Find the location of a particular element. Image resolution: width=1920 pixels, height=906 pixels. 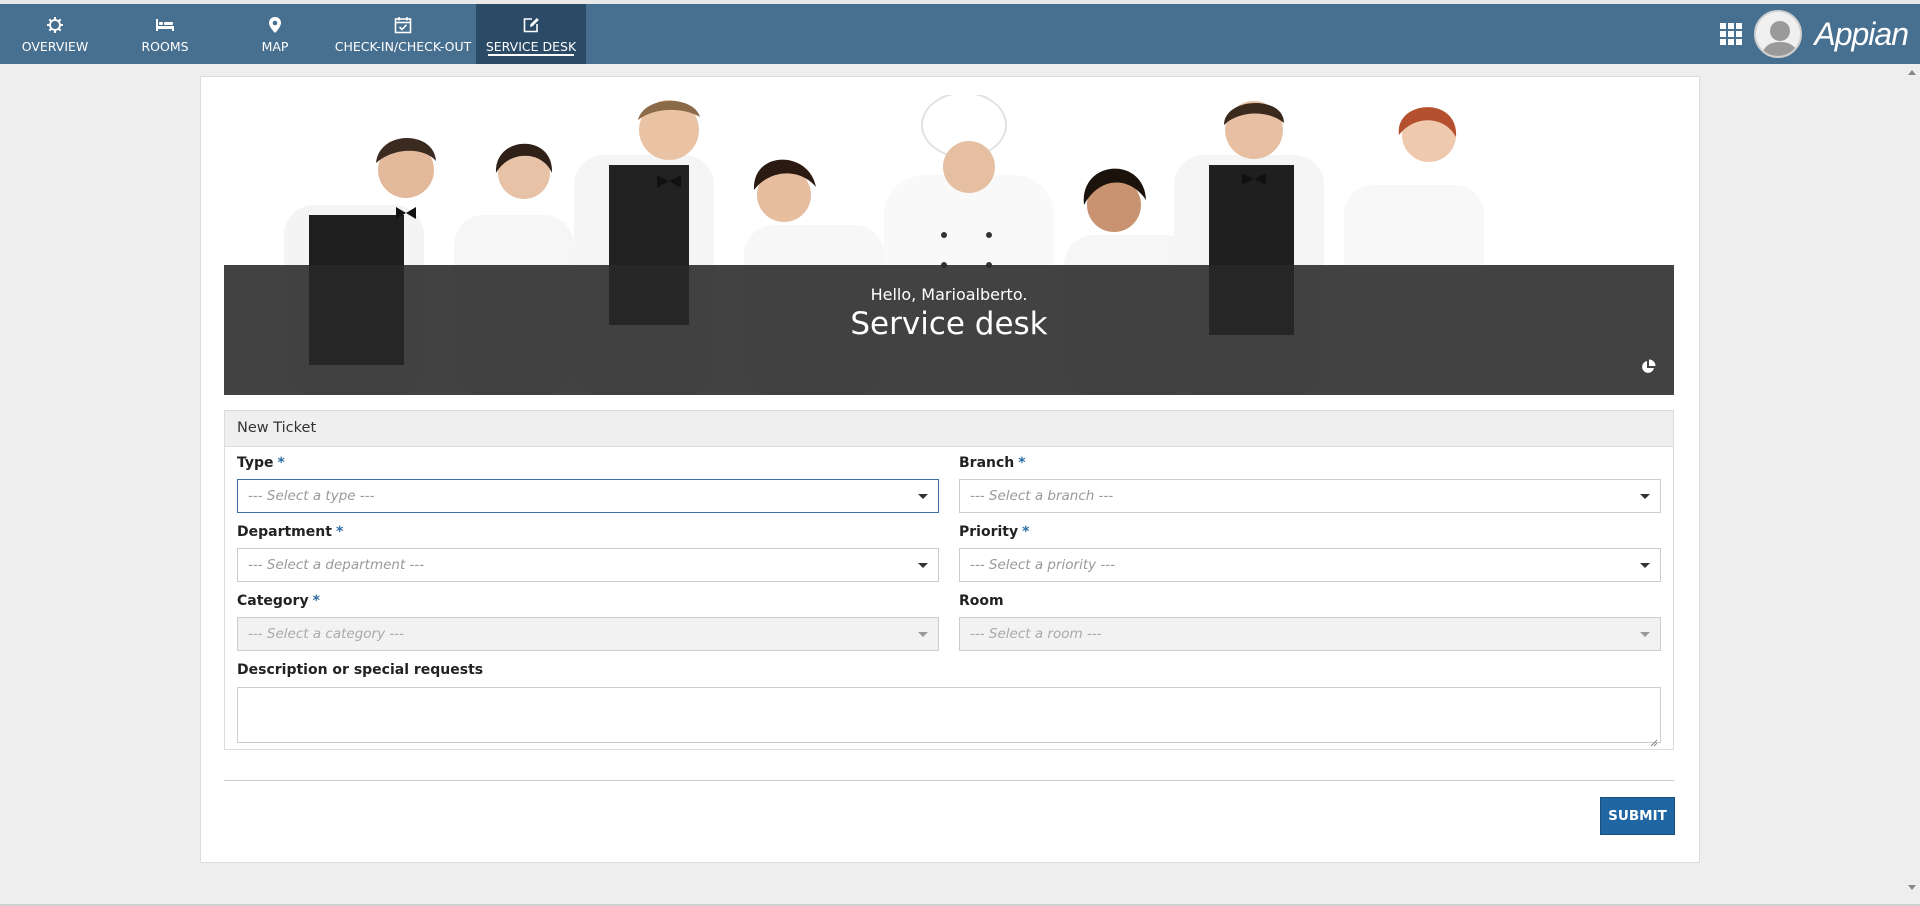

tab-check-in-check-out: CHECK-IN/CHECK-OUT is located at coordinates (403, 34).